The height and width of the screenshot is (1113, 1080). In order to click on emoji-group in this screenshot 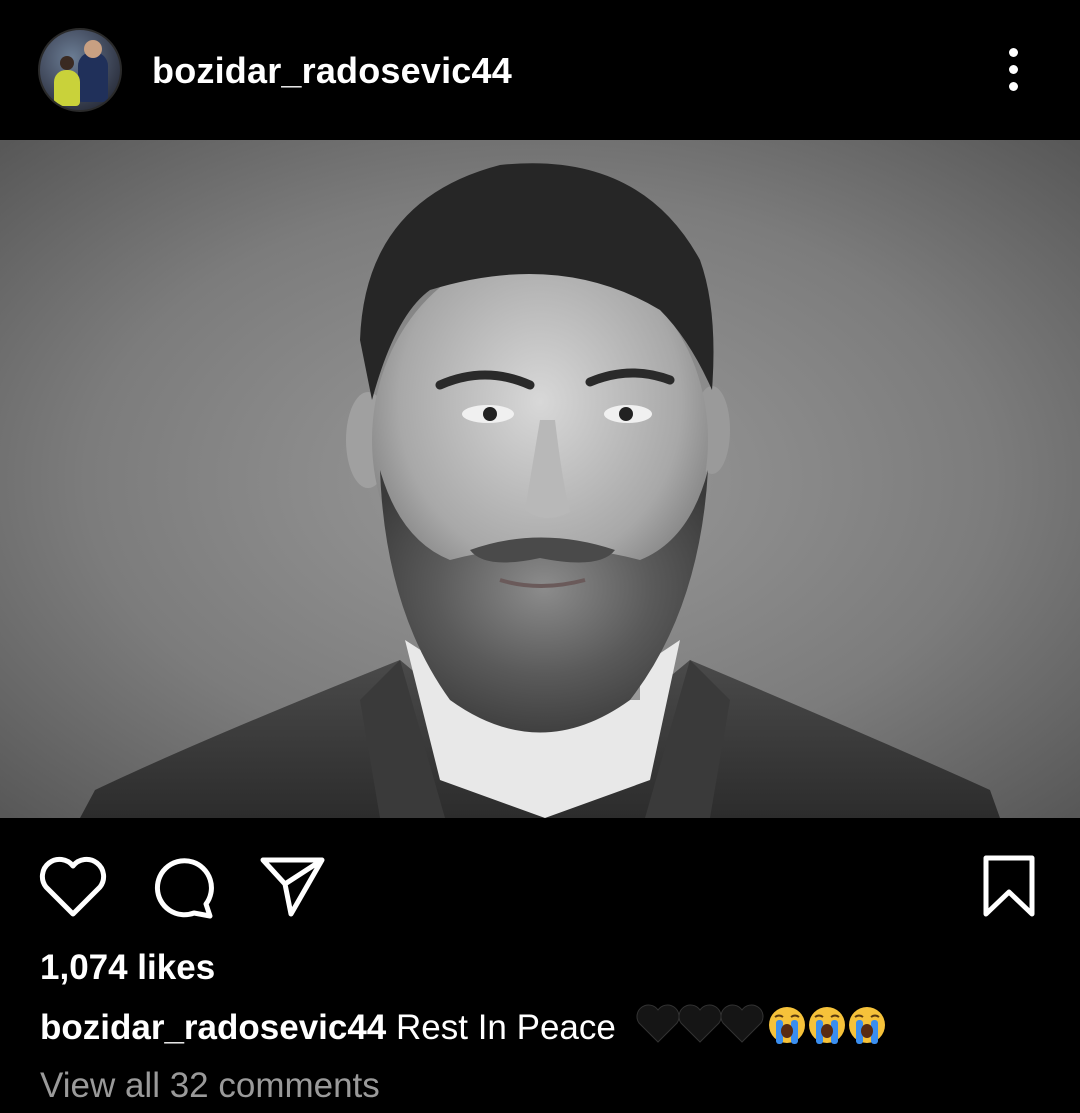, I will do `click(761, 1029)`.